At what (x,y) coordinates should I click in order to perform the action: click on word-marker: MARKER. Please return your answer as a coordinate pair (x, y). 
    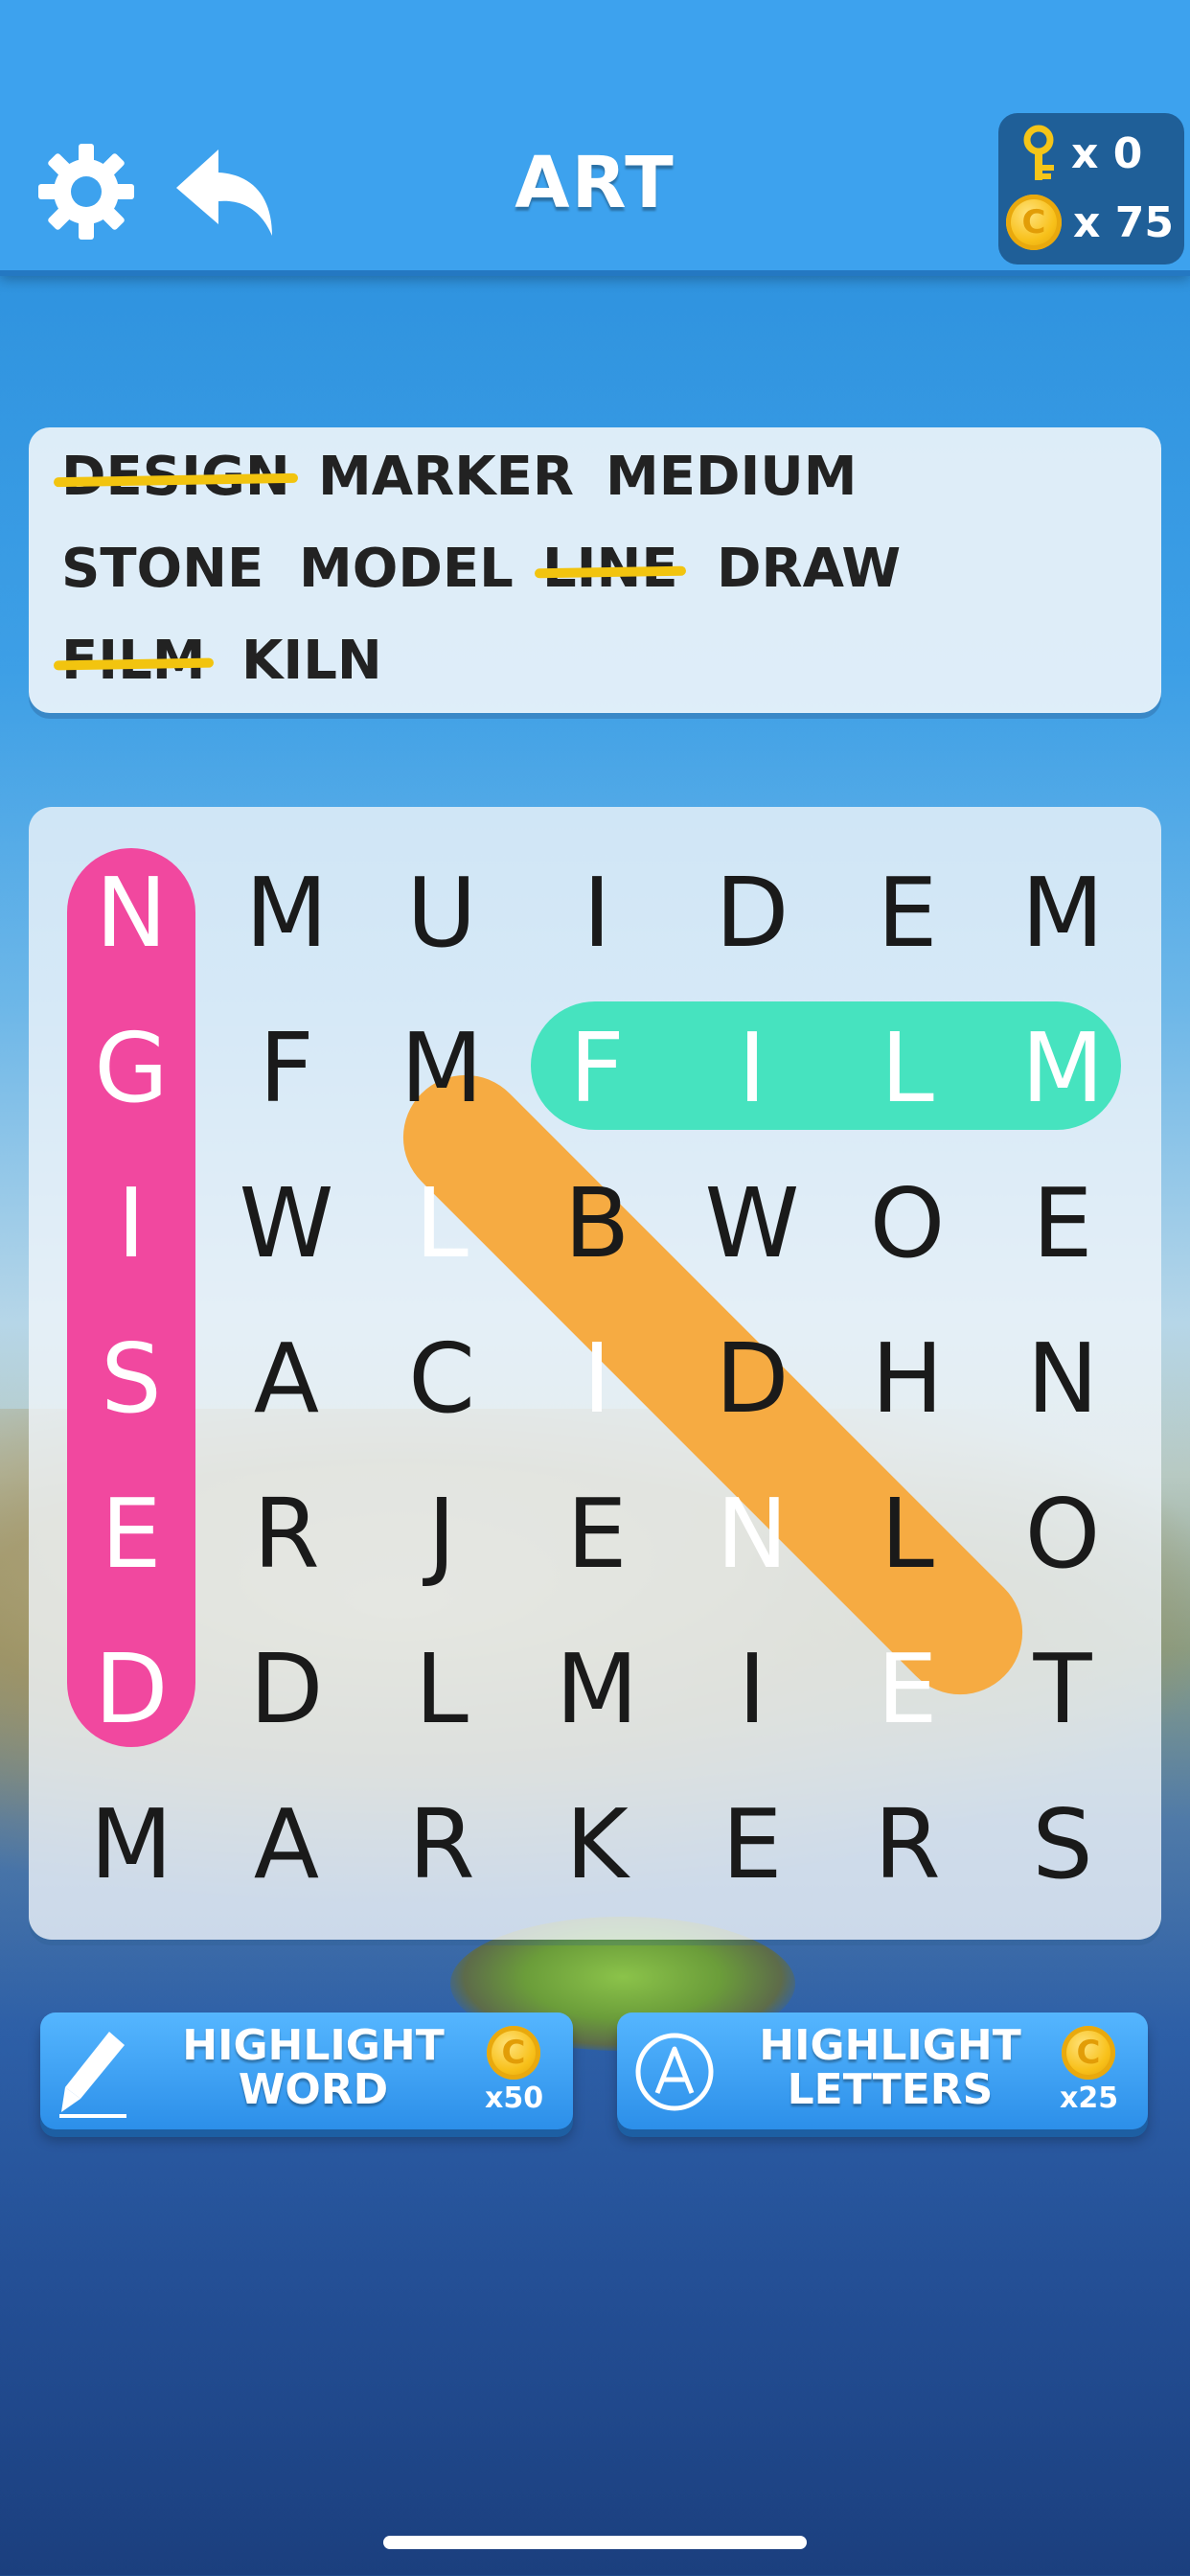
    Looking at the image, I should click on (446, 477).